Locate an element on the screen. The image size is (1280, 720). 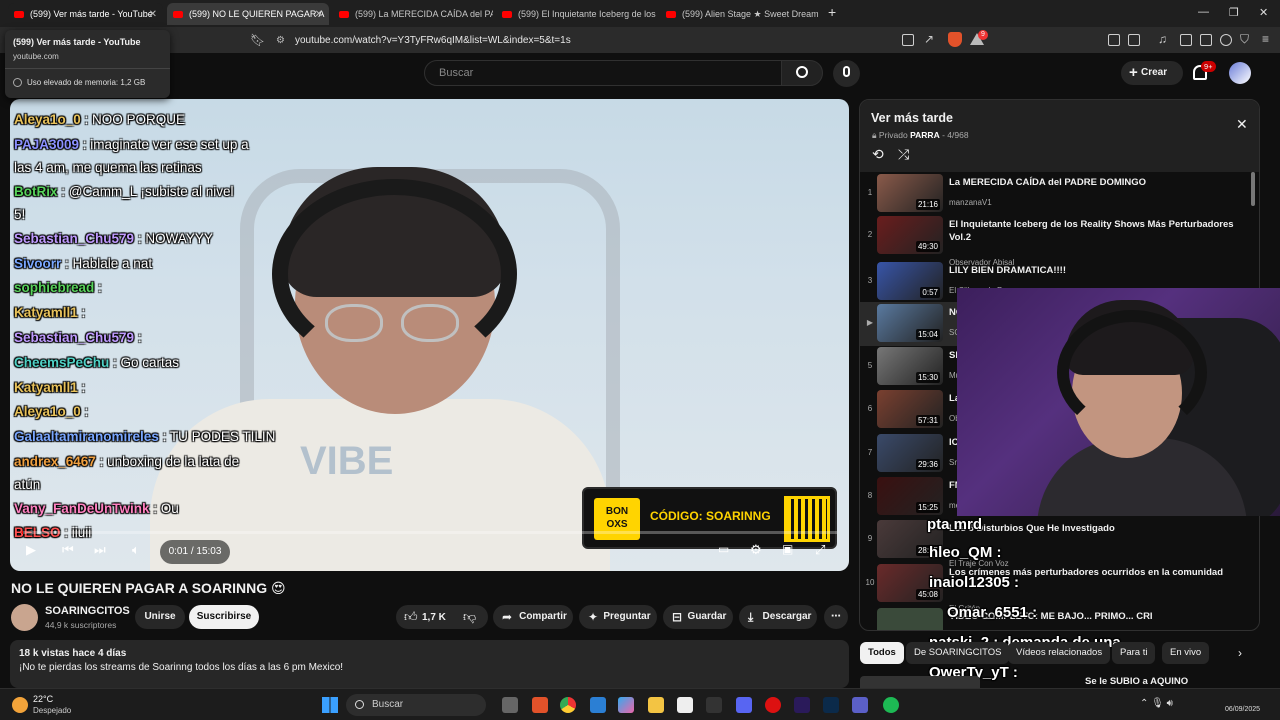
previous-icon: ⏮ is located at coordinates (68, 550).